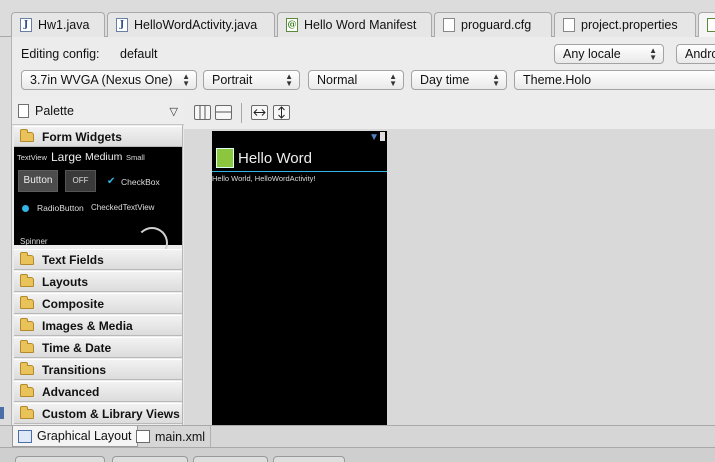  Describe the element at coordinates (74, 369) in the screenshot. I see `category-label: Transitions` at that location.